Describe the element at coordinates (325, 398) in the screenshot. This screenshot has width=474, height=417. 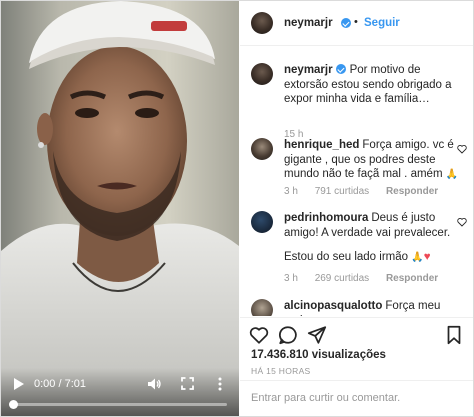
I see `login-to-comment-link: Entrar para curtir ou comentar.` at that location.